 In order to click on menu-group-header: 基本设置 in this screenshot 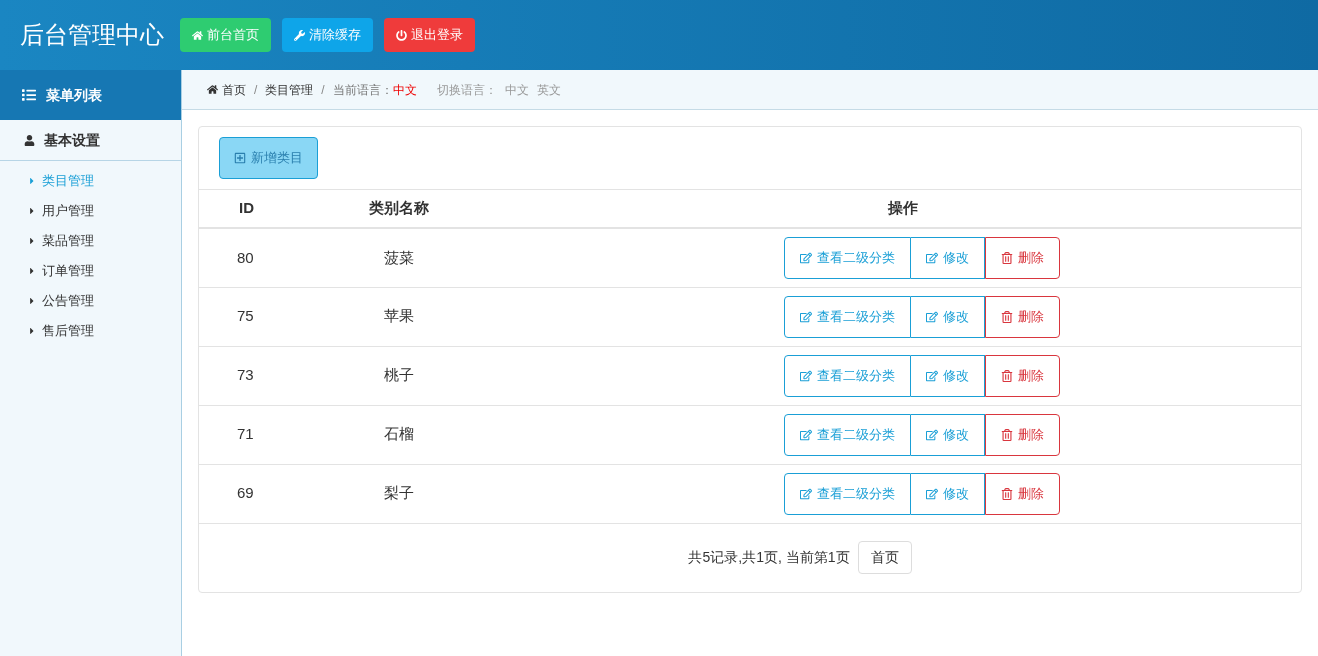, I will do `click(90, 140)`.